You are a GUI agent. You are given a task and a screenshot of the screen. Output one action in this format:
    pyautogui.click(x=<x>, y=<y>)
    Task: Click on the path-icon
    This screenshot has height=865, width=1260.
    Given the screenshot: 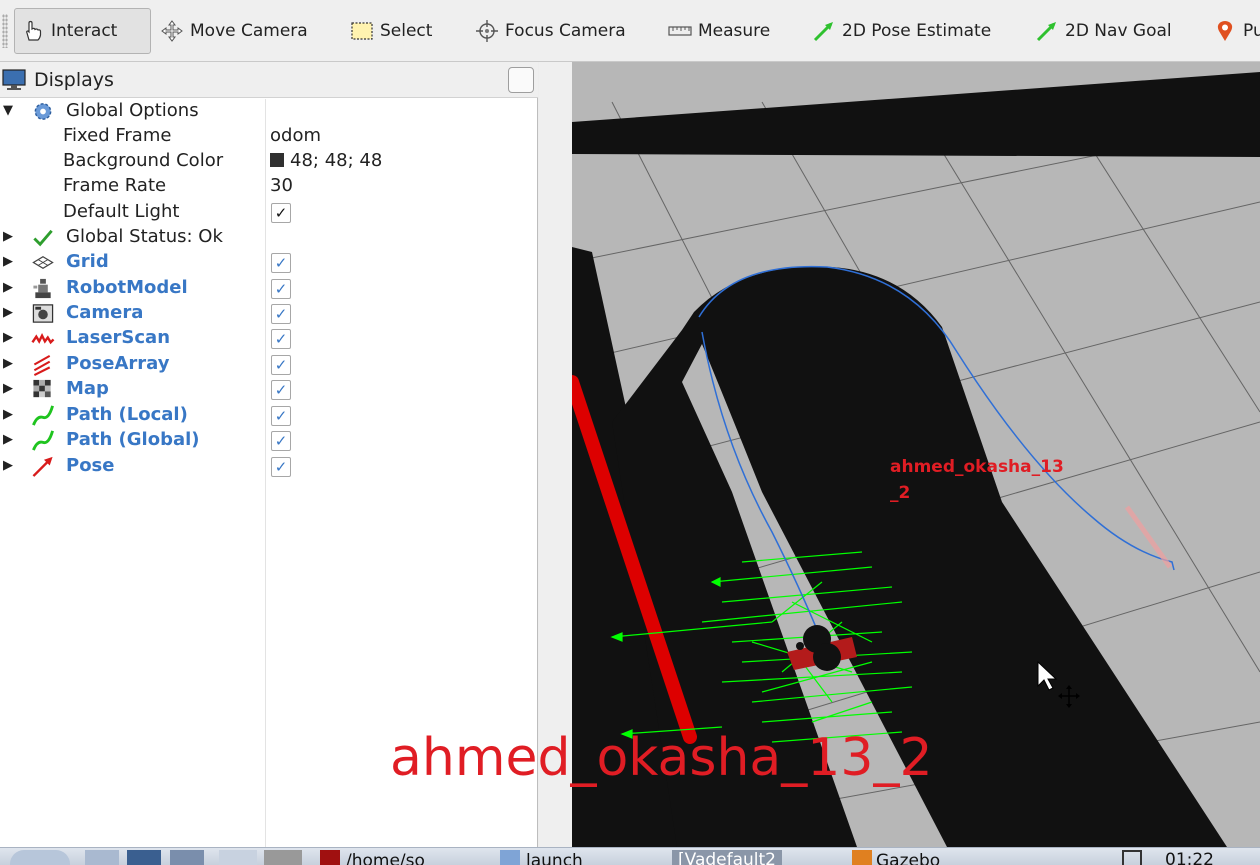 What is the action you would take?
    pyautogui.click(x=43, y=415)
    